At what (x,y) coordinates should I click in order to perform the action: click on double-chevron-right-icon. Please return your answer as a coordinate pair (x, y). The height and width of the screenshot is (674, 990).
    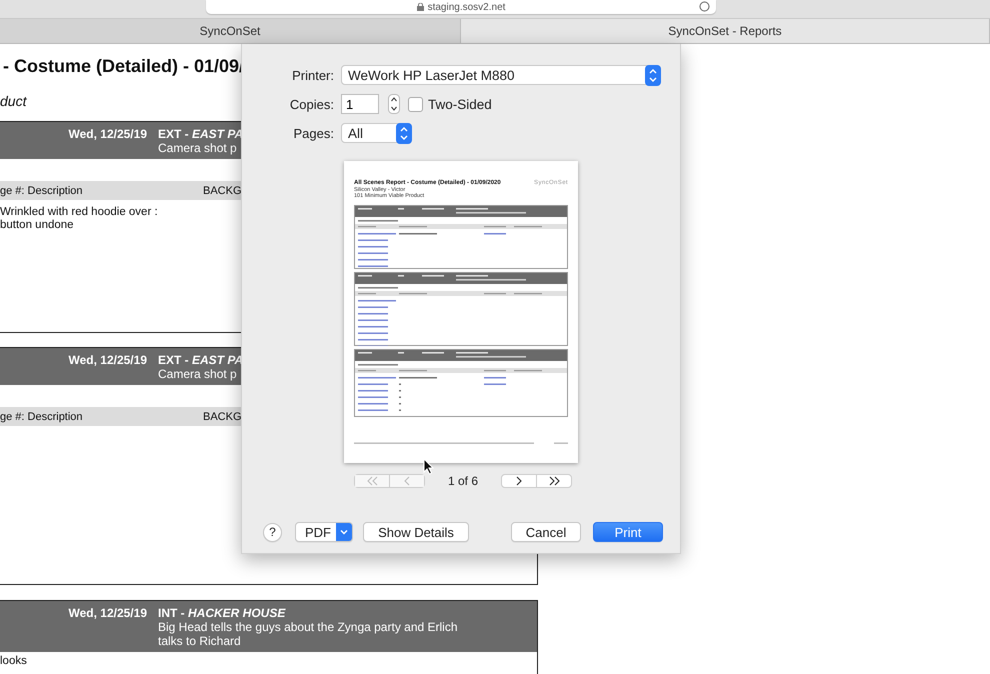
    Looking at the image, I should click on (554, 481).